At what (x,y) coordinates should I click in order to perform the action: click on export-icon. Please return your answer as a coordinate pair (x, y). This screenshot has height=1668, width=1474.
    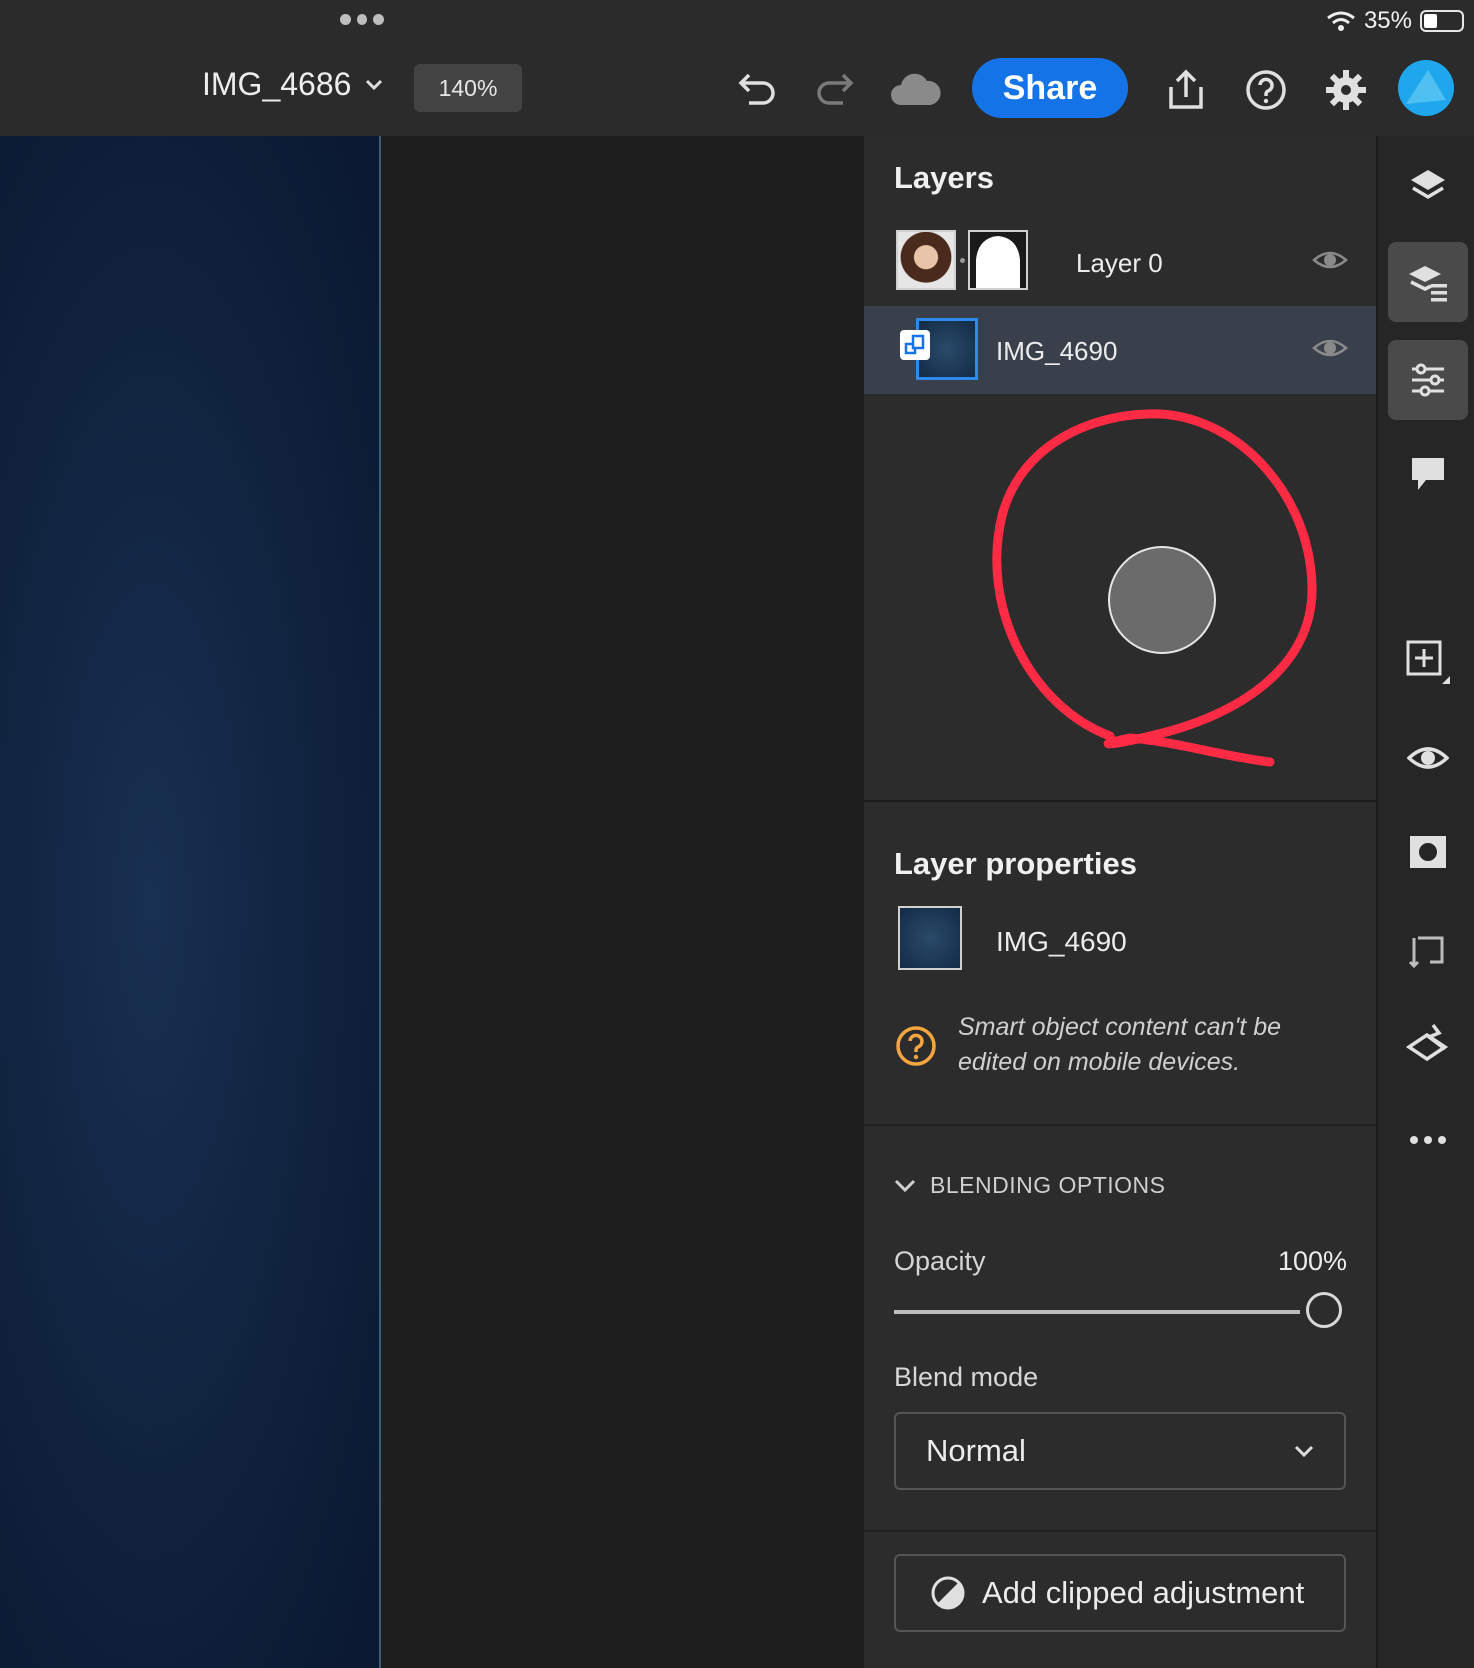
    Looking at the image, I should click on (1186, 89).